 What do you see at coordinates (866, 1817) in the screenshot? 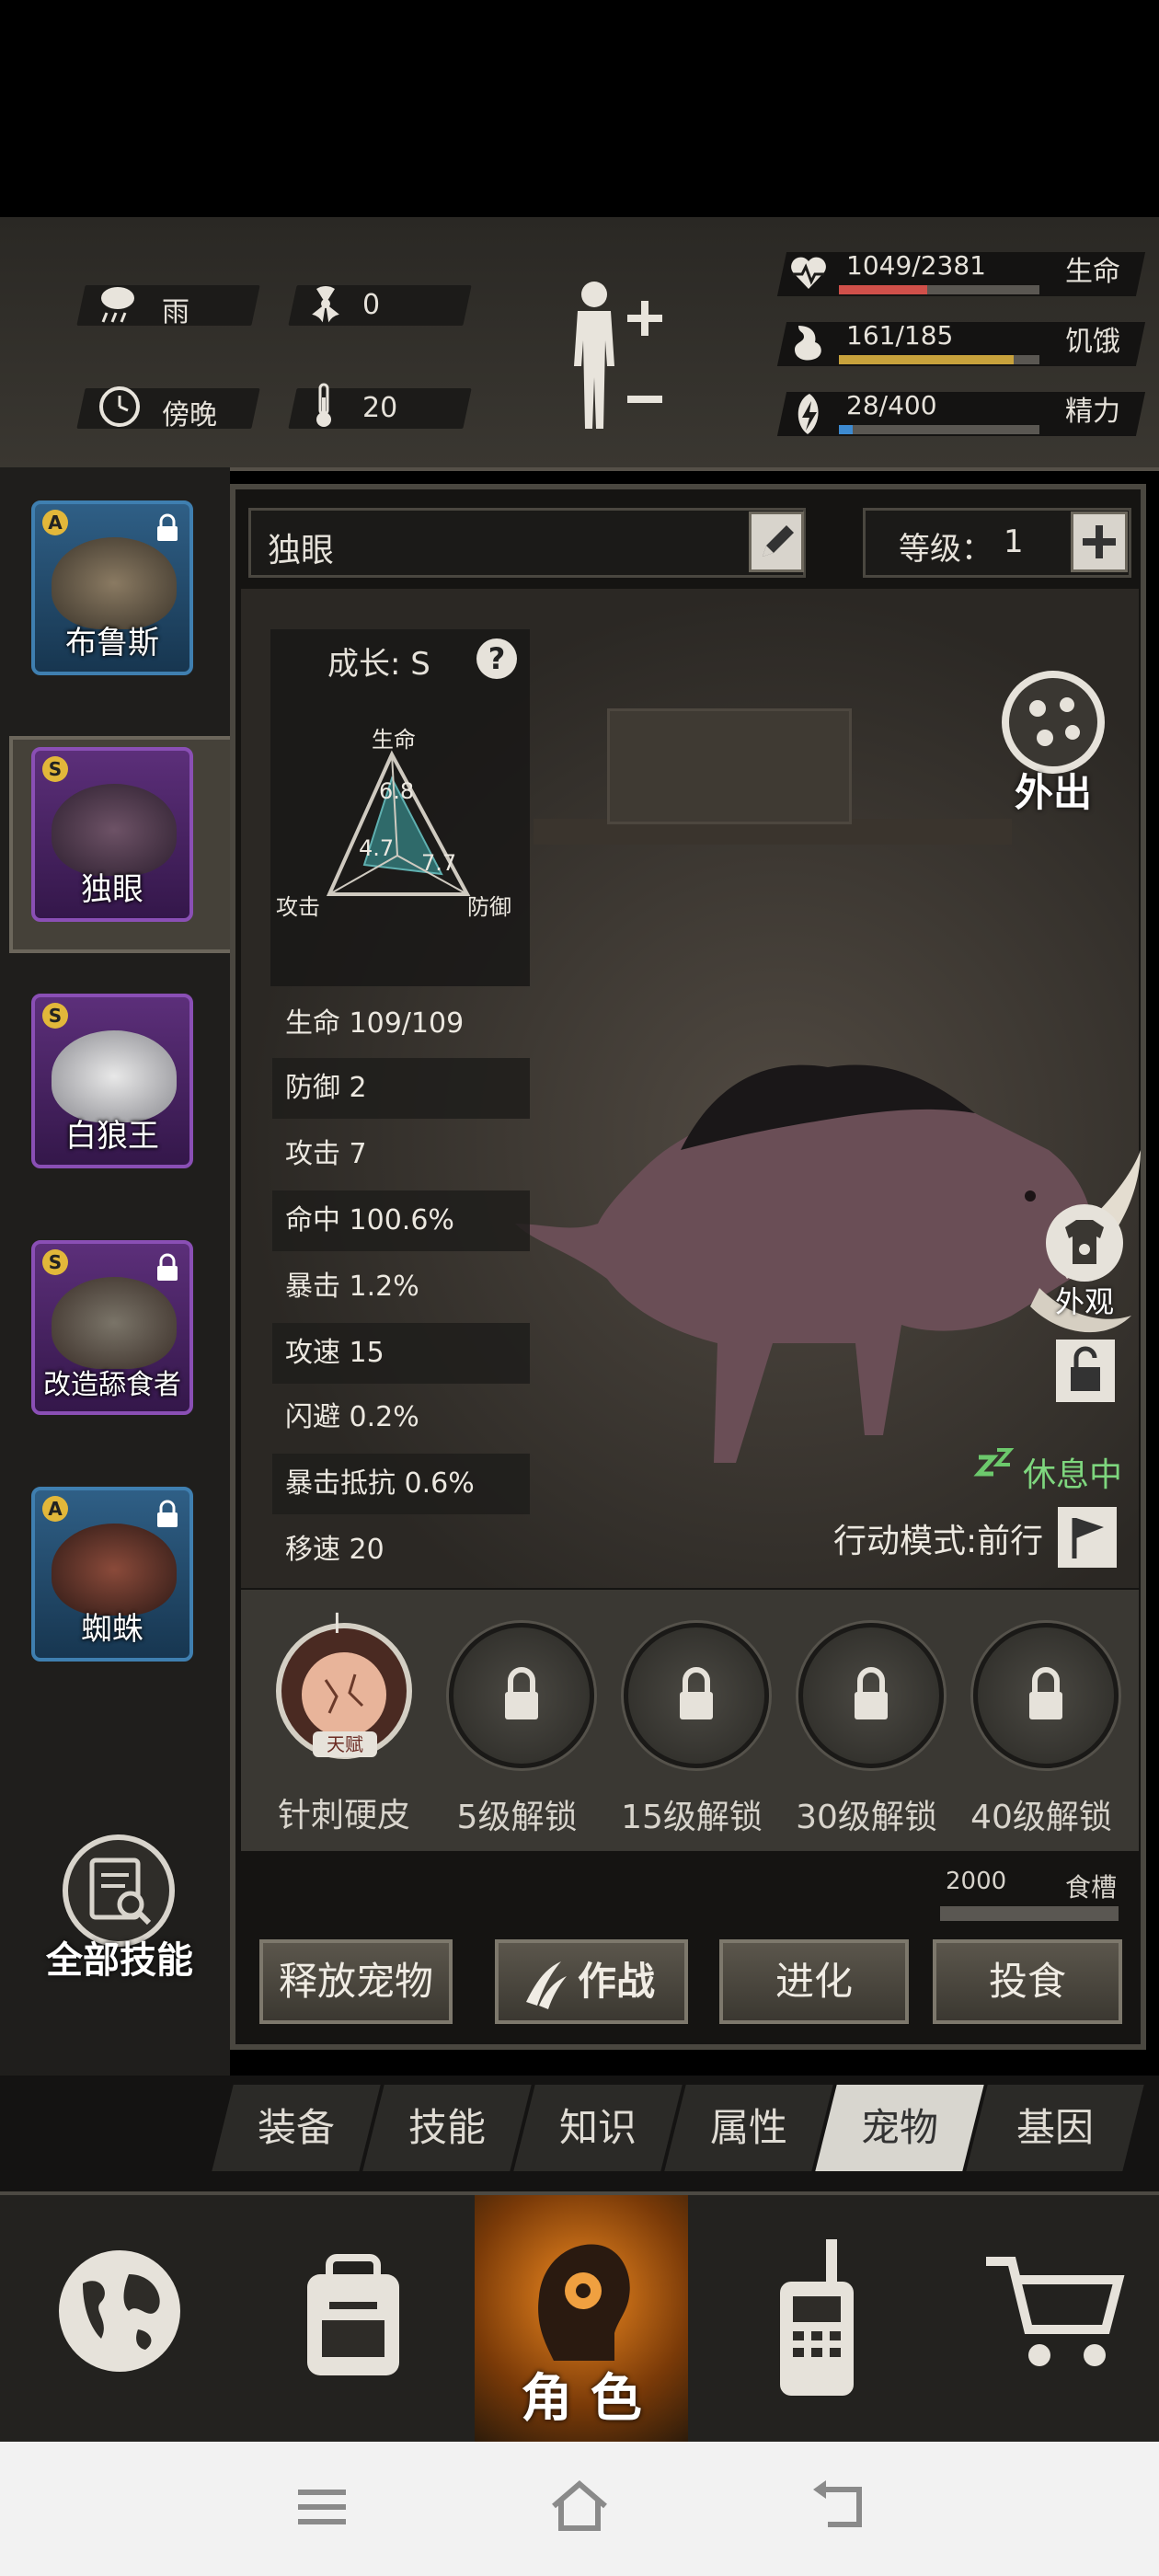
I see `skill-label-slot-3: 30级解锁` at bounding box center [866, 1817].